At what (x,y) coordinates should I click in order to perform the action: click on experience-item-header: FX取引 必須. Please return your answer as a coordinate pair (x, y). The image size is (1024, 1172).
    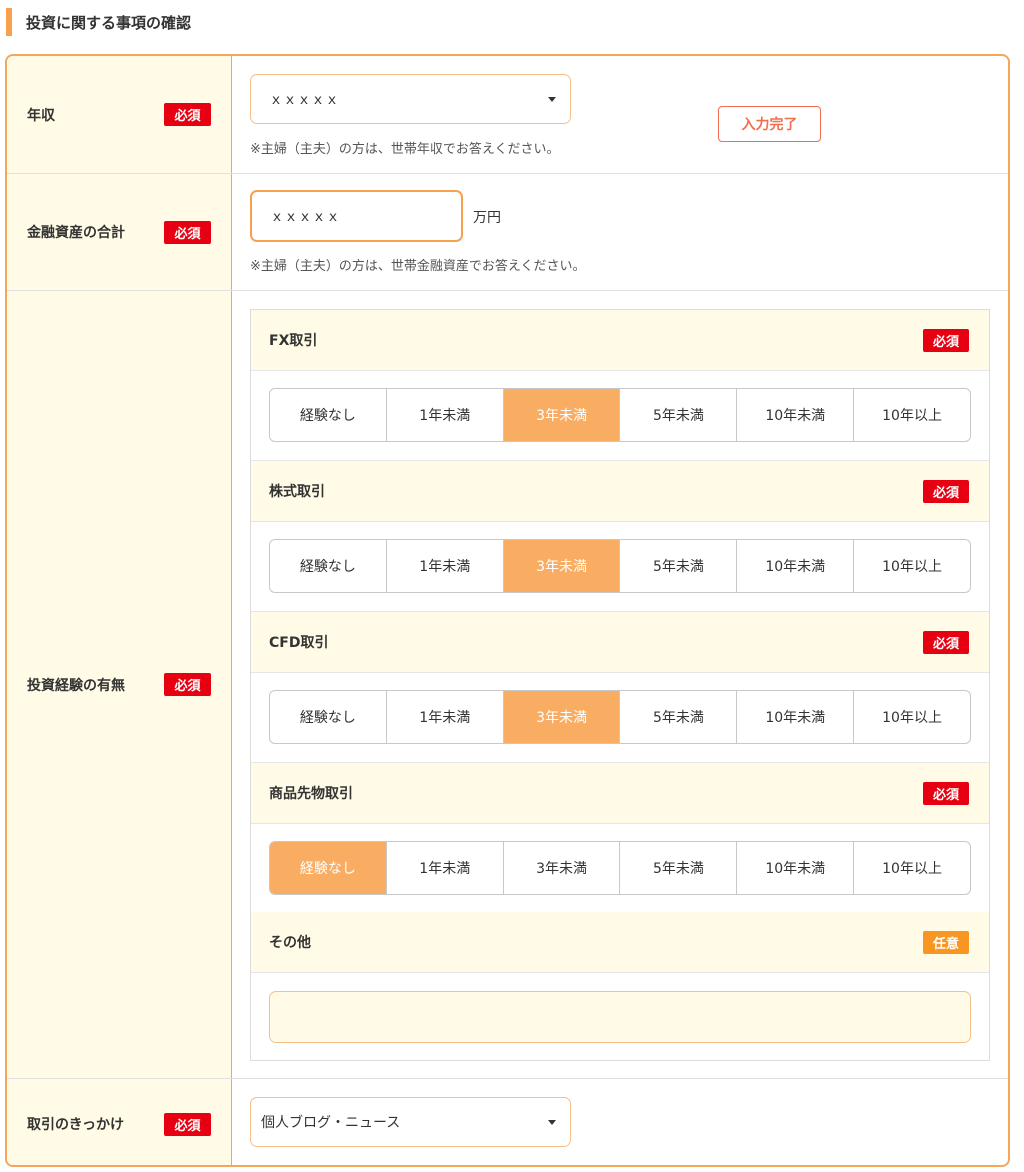
    Looking at the image, I should click on (620, 340).